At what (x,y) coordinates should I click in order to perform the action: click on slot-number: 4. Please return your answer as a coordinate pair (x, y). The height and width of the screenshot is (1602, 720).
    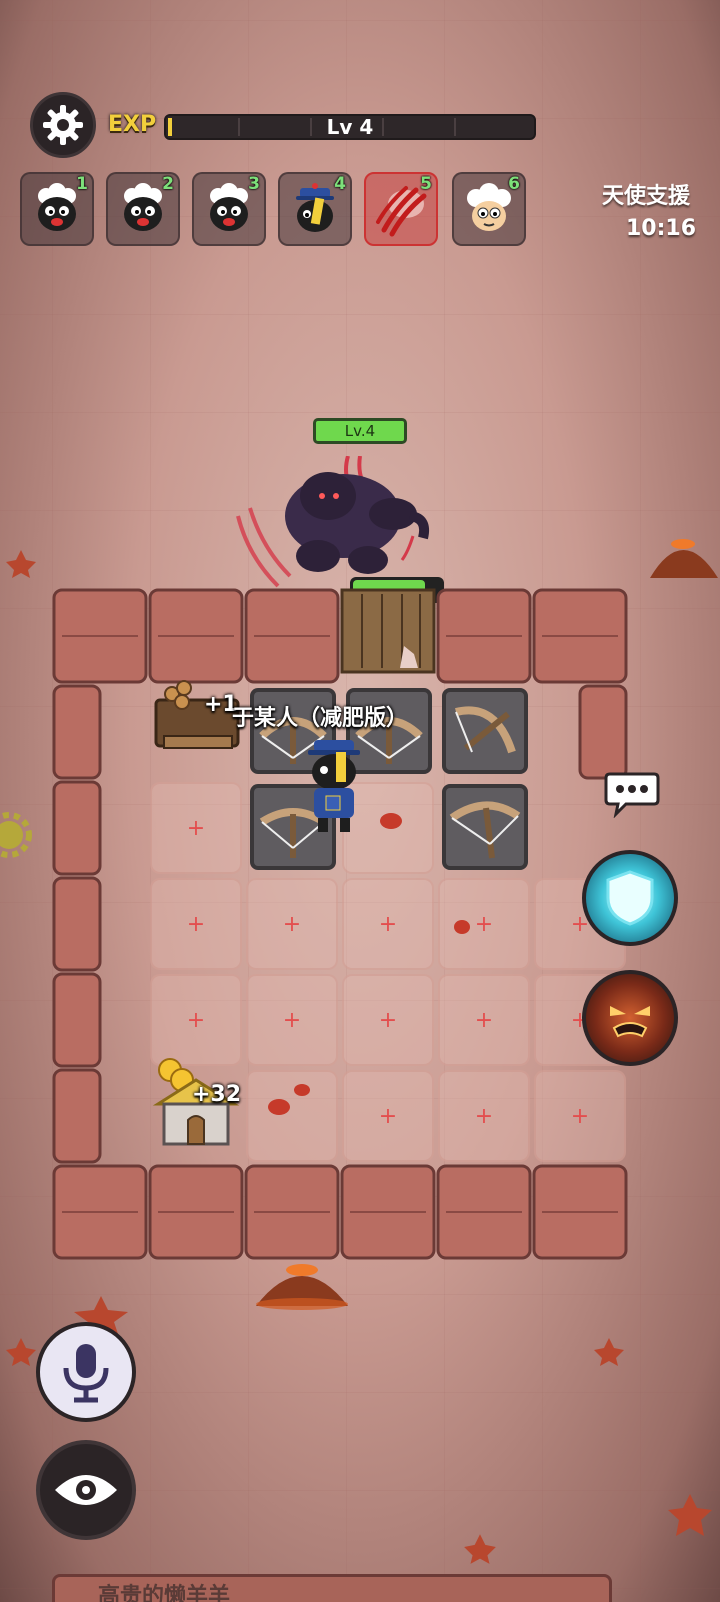
    Looking at the image, I should click on (340, 184).